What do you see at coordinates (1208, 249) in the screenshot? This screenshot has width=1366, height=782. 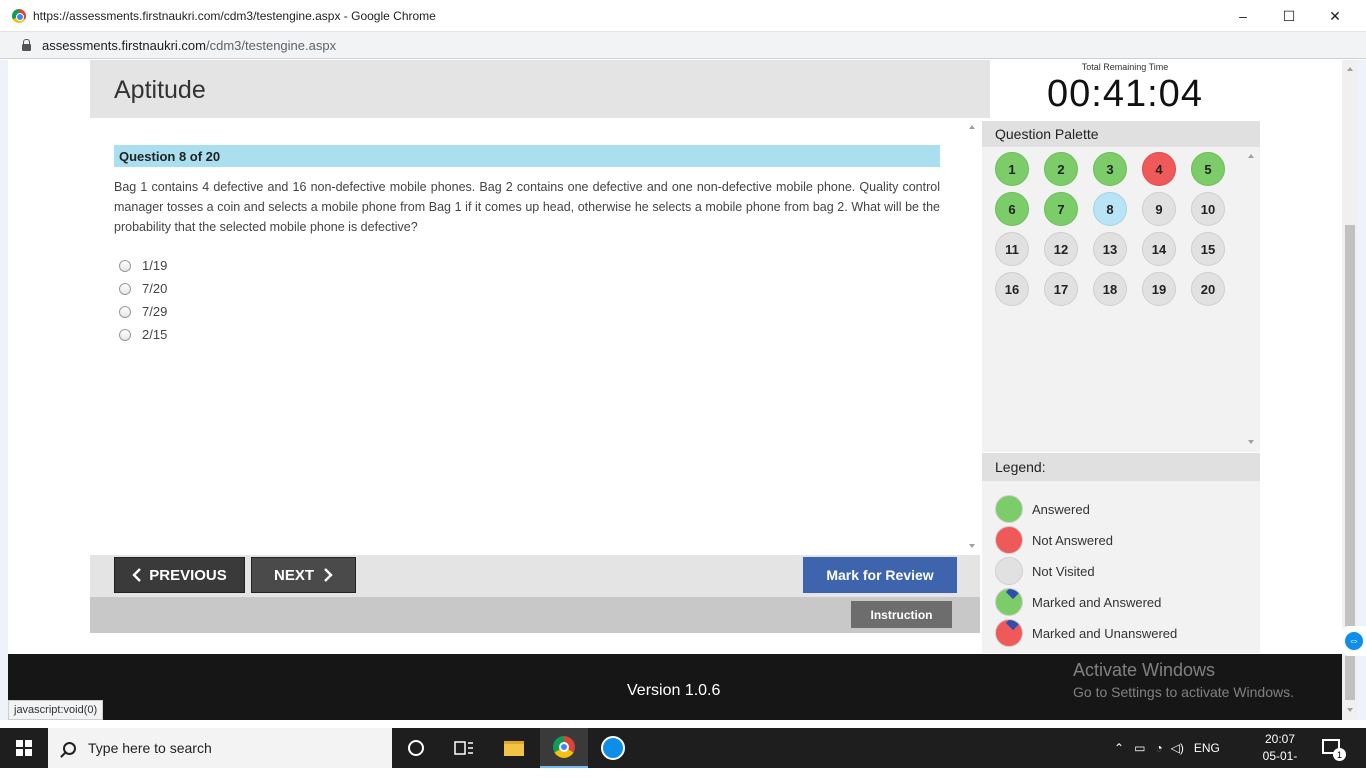 I see `palette-question-15: 15` at bounding box center [1208, 249].